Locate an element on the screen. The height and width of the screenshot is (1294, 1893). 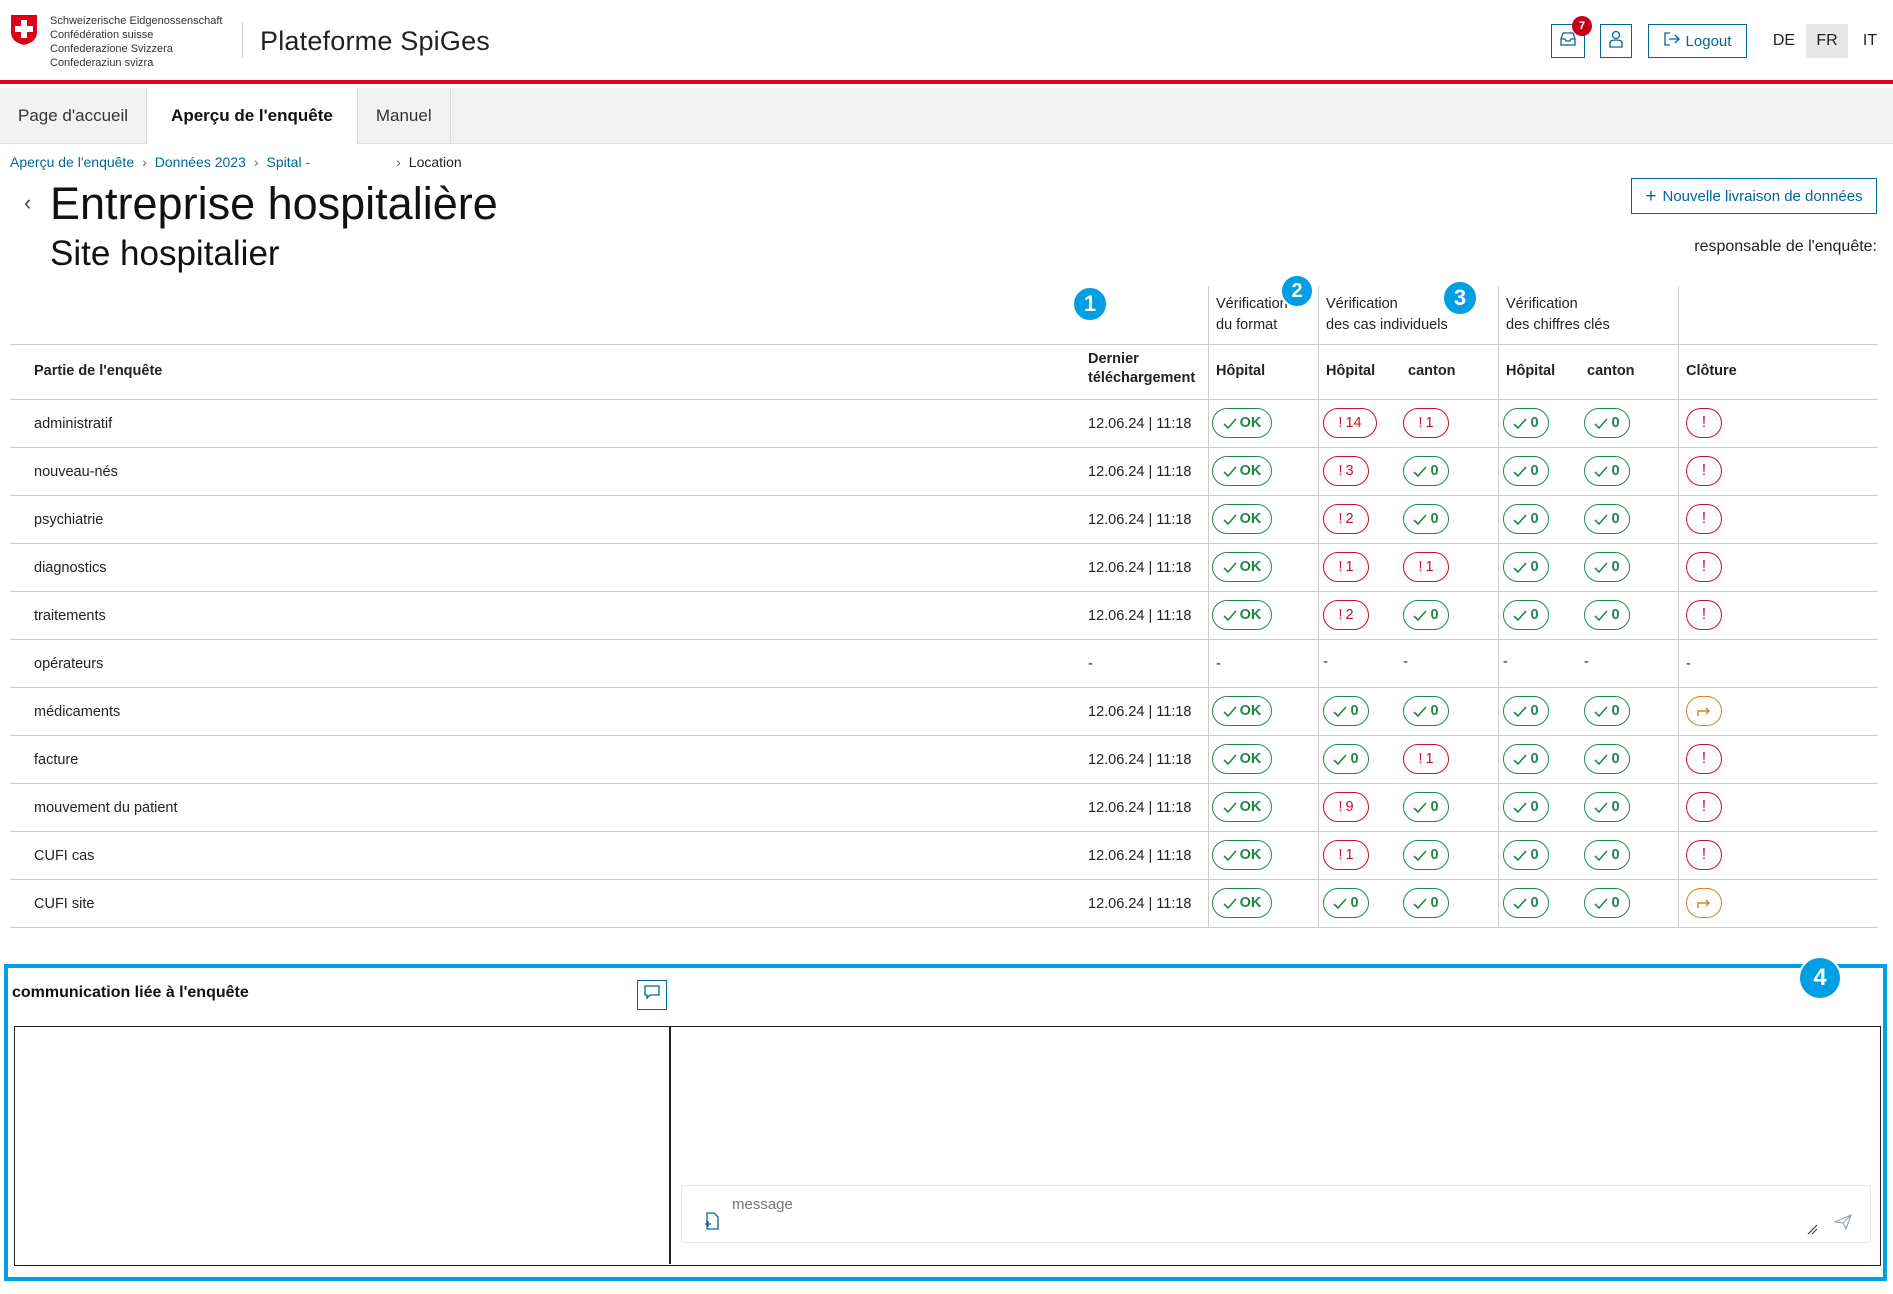
cases-hospital-status: ! 14 is located at coordinates (1350, 423).